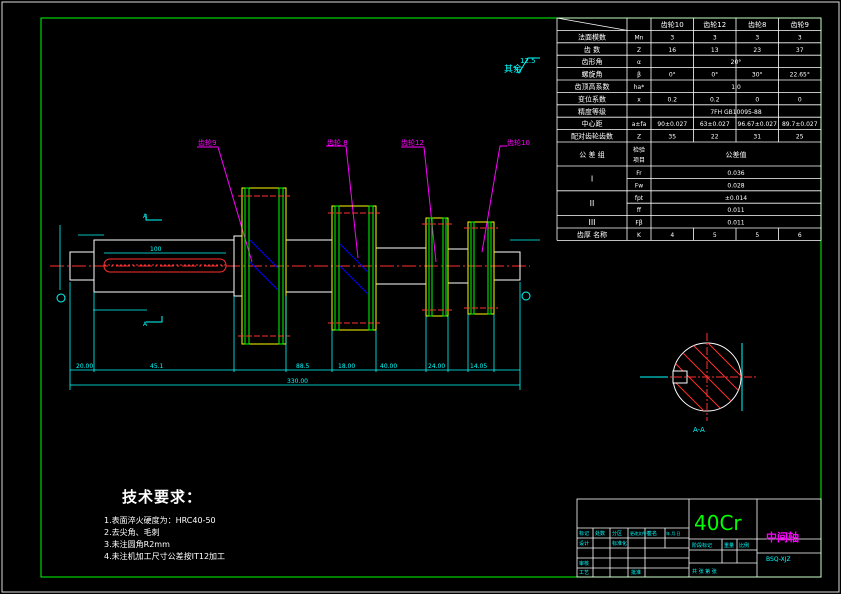 This screenshot has height=594, width=841. Describe the element at coordinates (137, 544) in the screenshot. I see `tech-item: 3.未注圆角R2mm` at that location.